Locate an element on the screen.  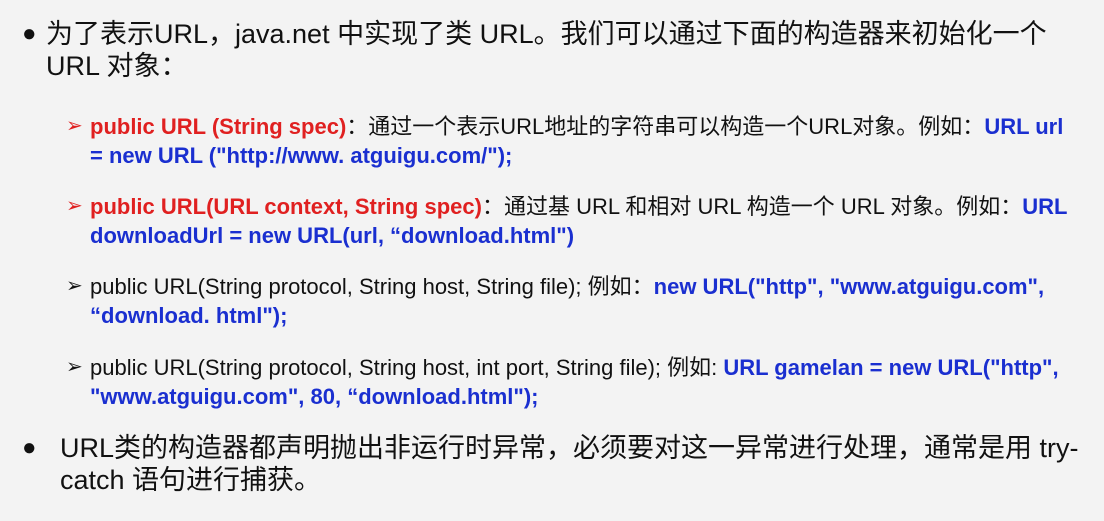
constructor-signature: public URL(URL context, String spec) is located at coordinates (286, 206).